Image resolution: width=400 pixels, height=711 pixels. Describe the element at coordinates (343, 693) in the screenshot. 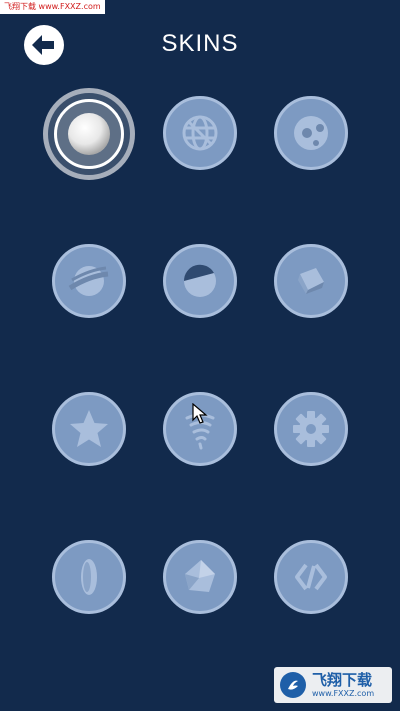

I see `watermark-url: www.FXXZ.com` at that location.